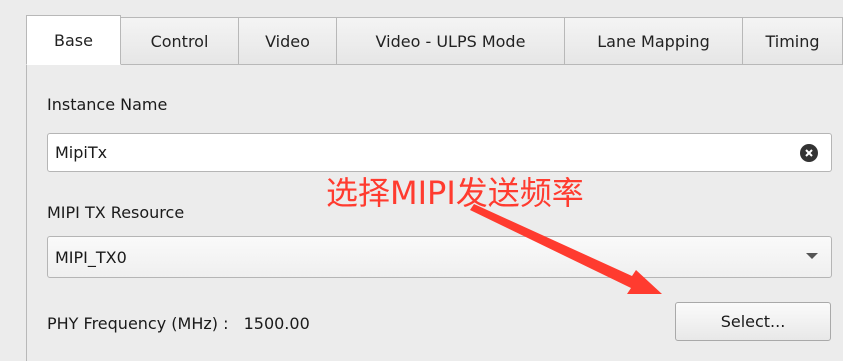  I want to click on red-arrow-icon, so click(566, 249).